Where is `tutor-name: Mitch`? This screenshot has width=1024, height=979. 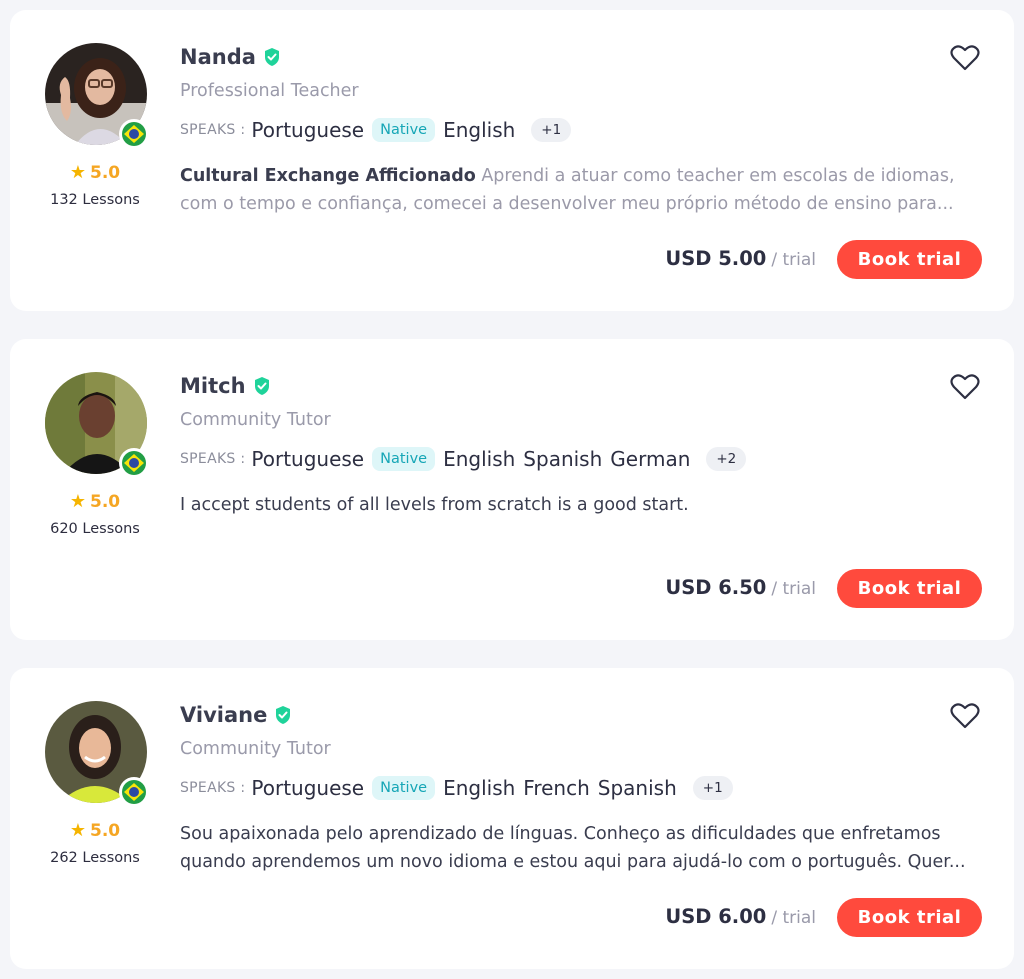
tutor-name: Mitch is located at coordinates (213, 386).